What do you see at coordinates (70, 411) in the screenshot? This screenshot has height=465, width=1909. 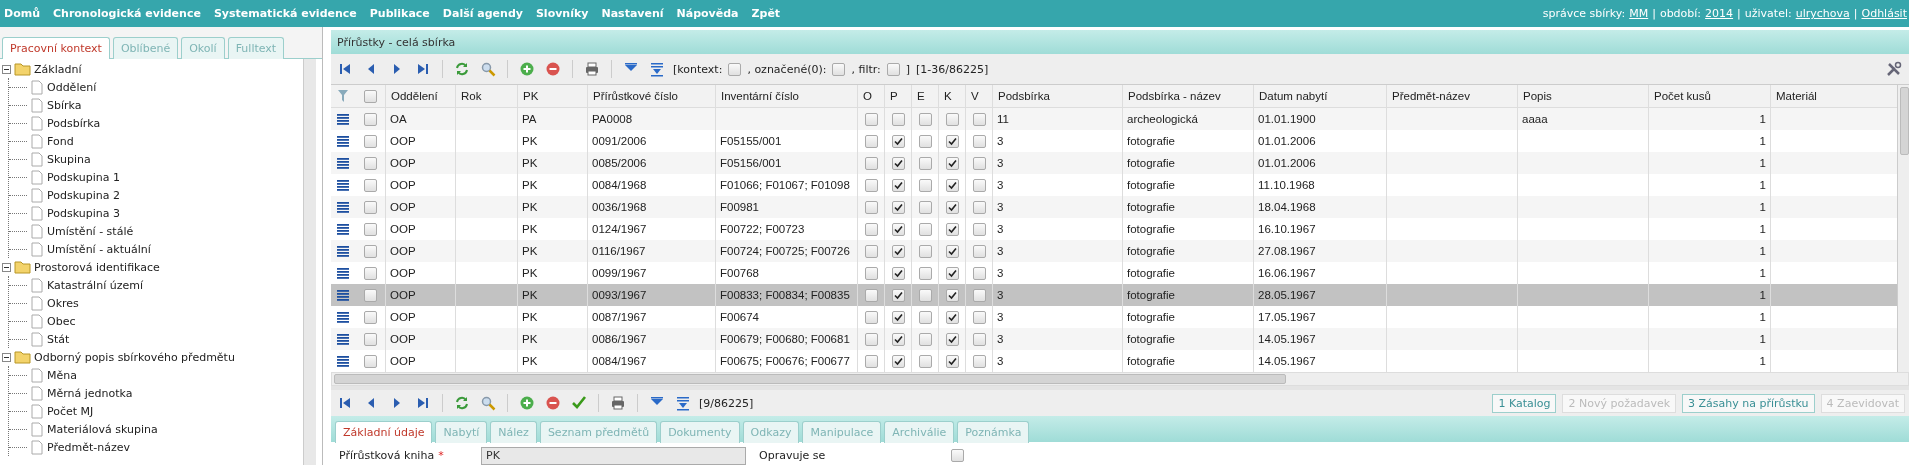 I see `tree-item: Počet MJ` at bounding box center [70, 411].